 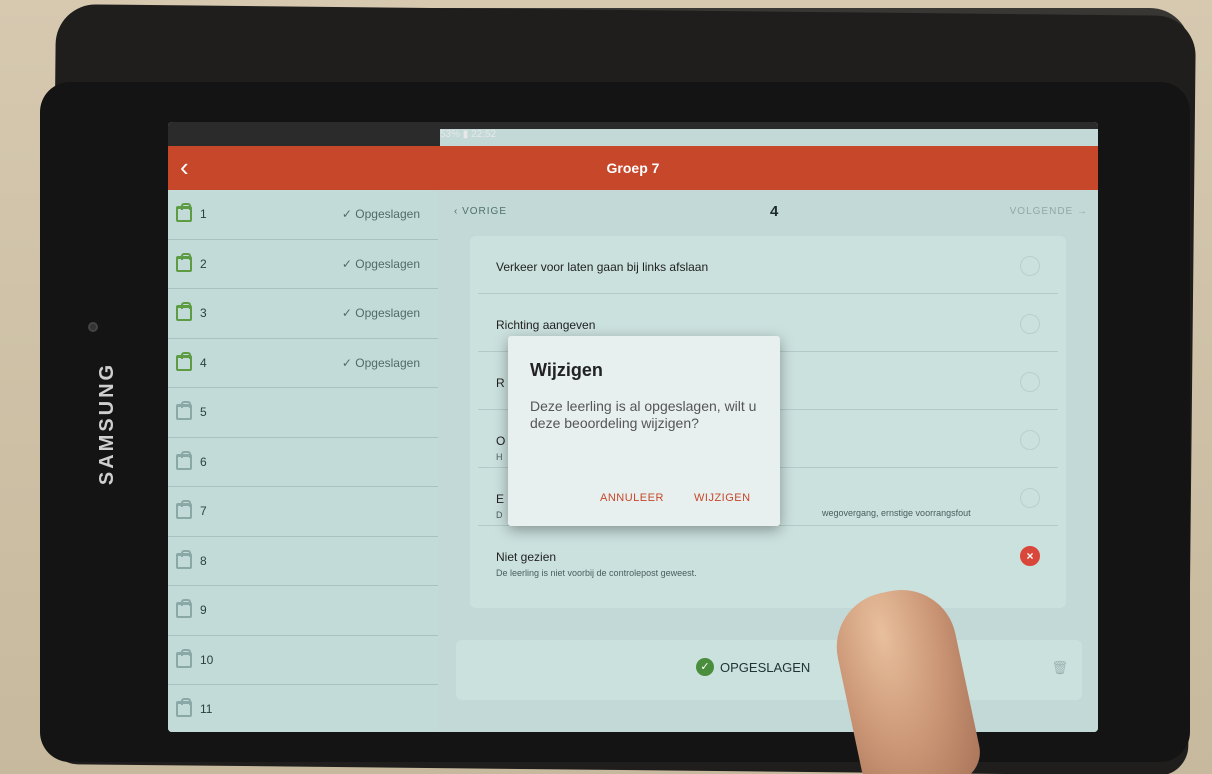 I want to click on check-circle-icon: ✓, so click(x=705, y=667).